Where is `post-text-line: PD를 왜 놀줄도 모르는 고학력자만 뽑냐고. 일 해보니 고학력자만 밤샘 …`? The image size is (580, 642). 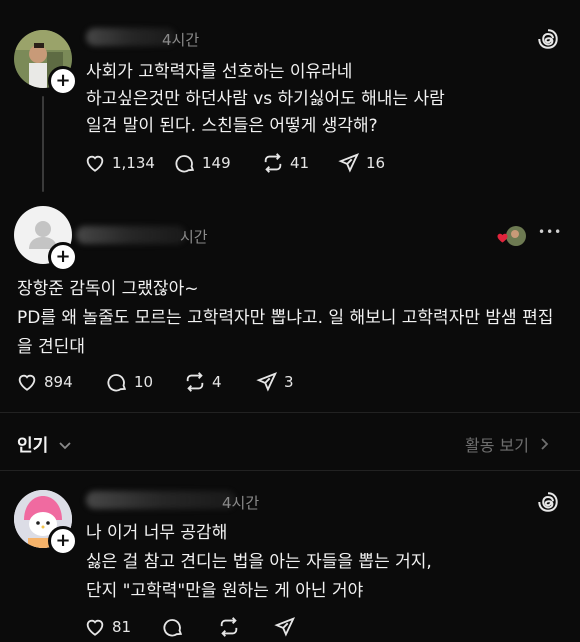 post-text-line: PD를 왜 놀줄도 모르는 고학력자만 뽑냐고. 일 해보니 고학력자만 밤샘 … is located at coordinates (285, 318).